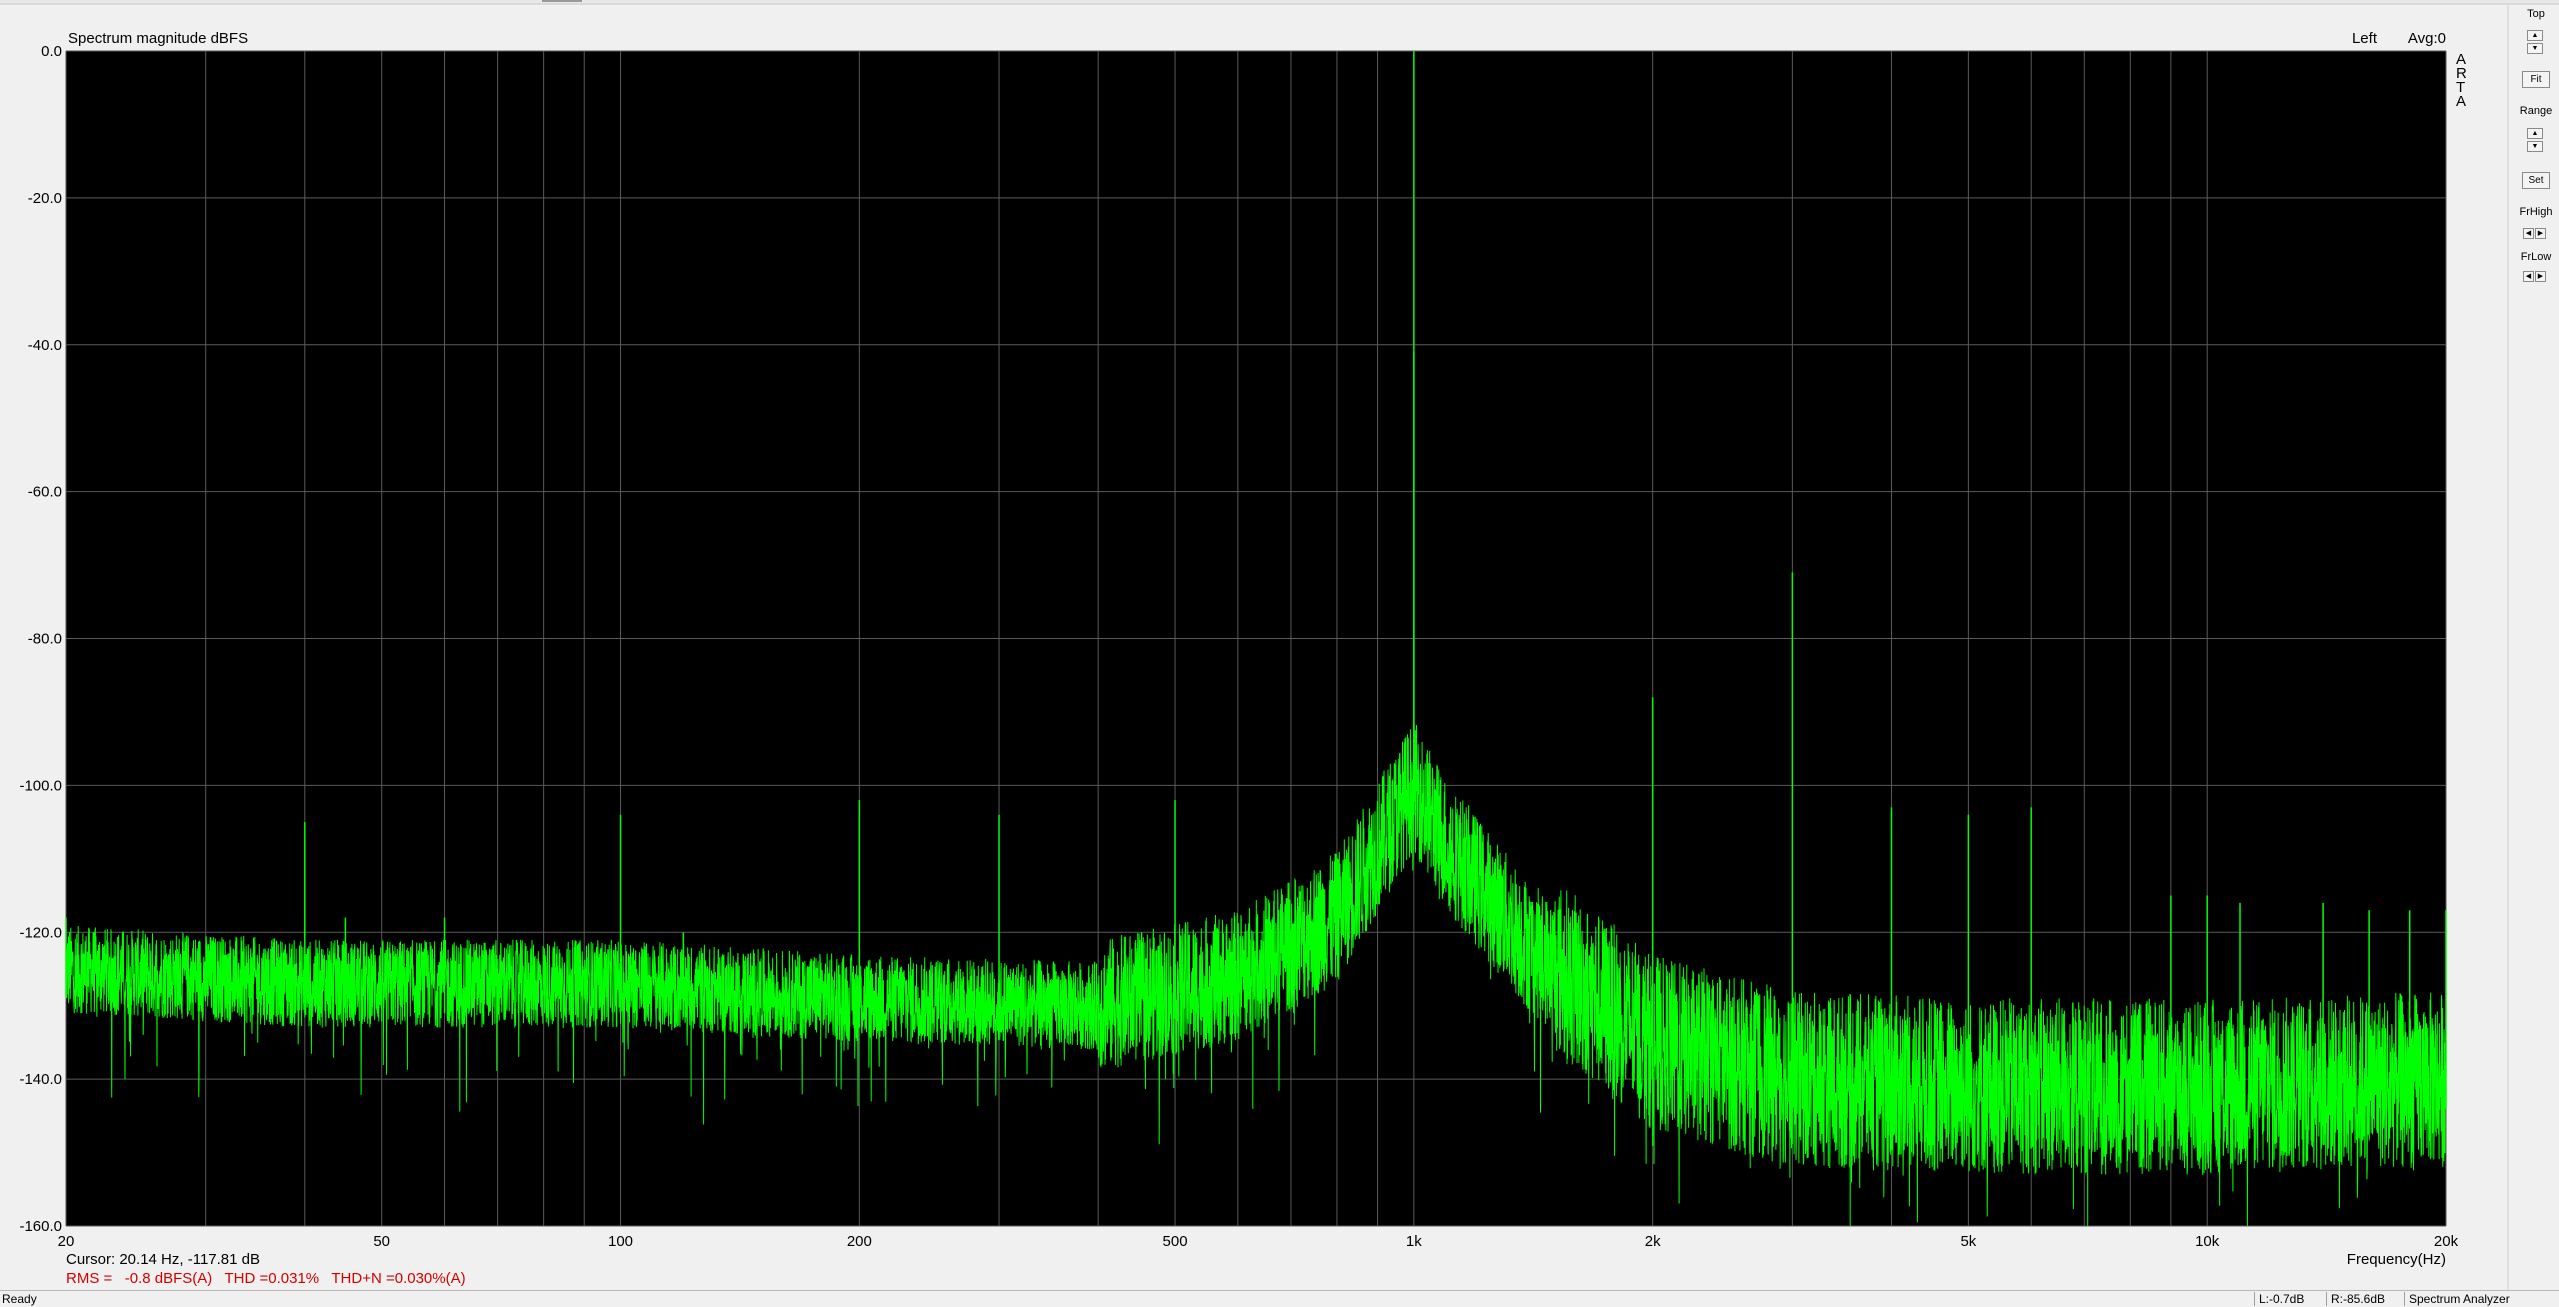 Image resolution: width=2559 pixels, height=1307 pixels. Describe the element at coordinates (2481, 1299) in the screenshot. I see `status-mode: Spectrum Analyzer` at that location.